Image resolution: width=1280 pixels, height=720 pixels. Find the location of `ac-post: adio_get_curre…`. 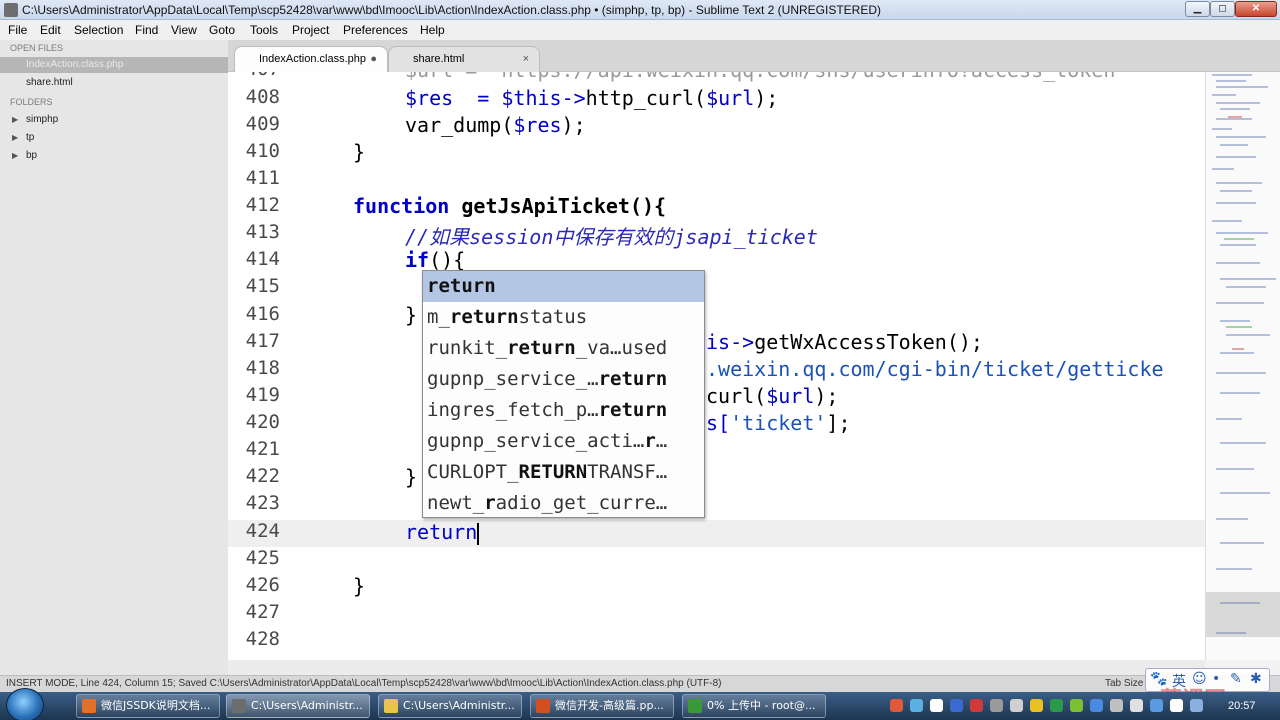

ac-post: adio_get_curre… is located at coordinates (581, 503).